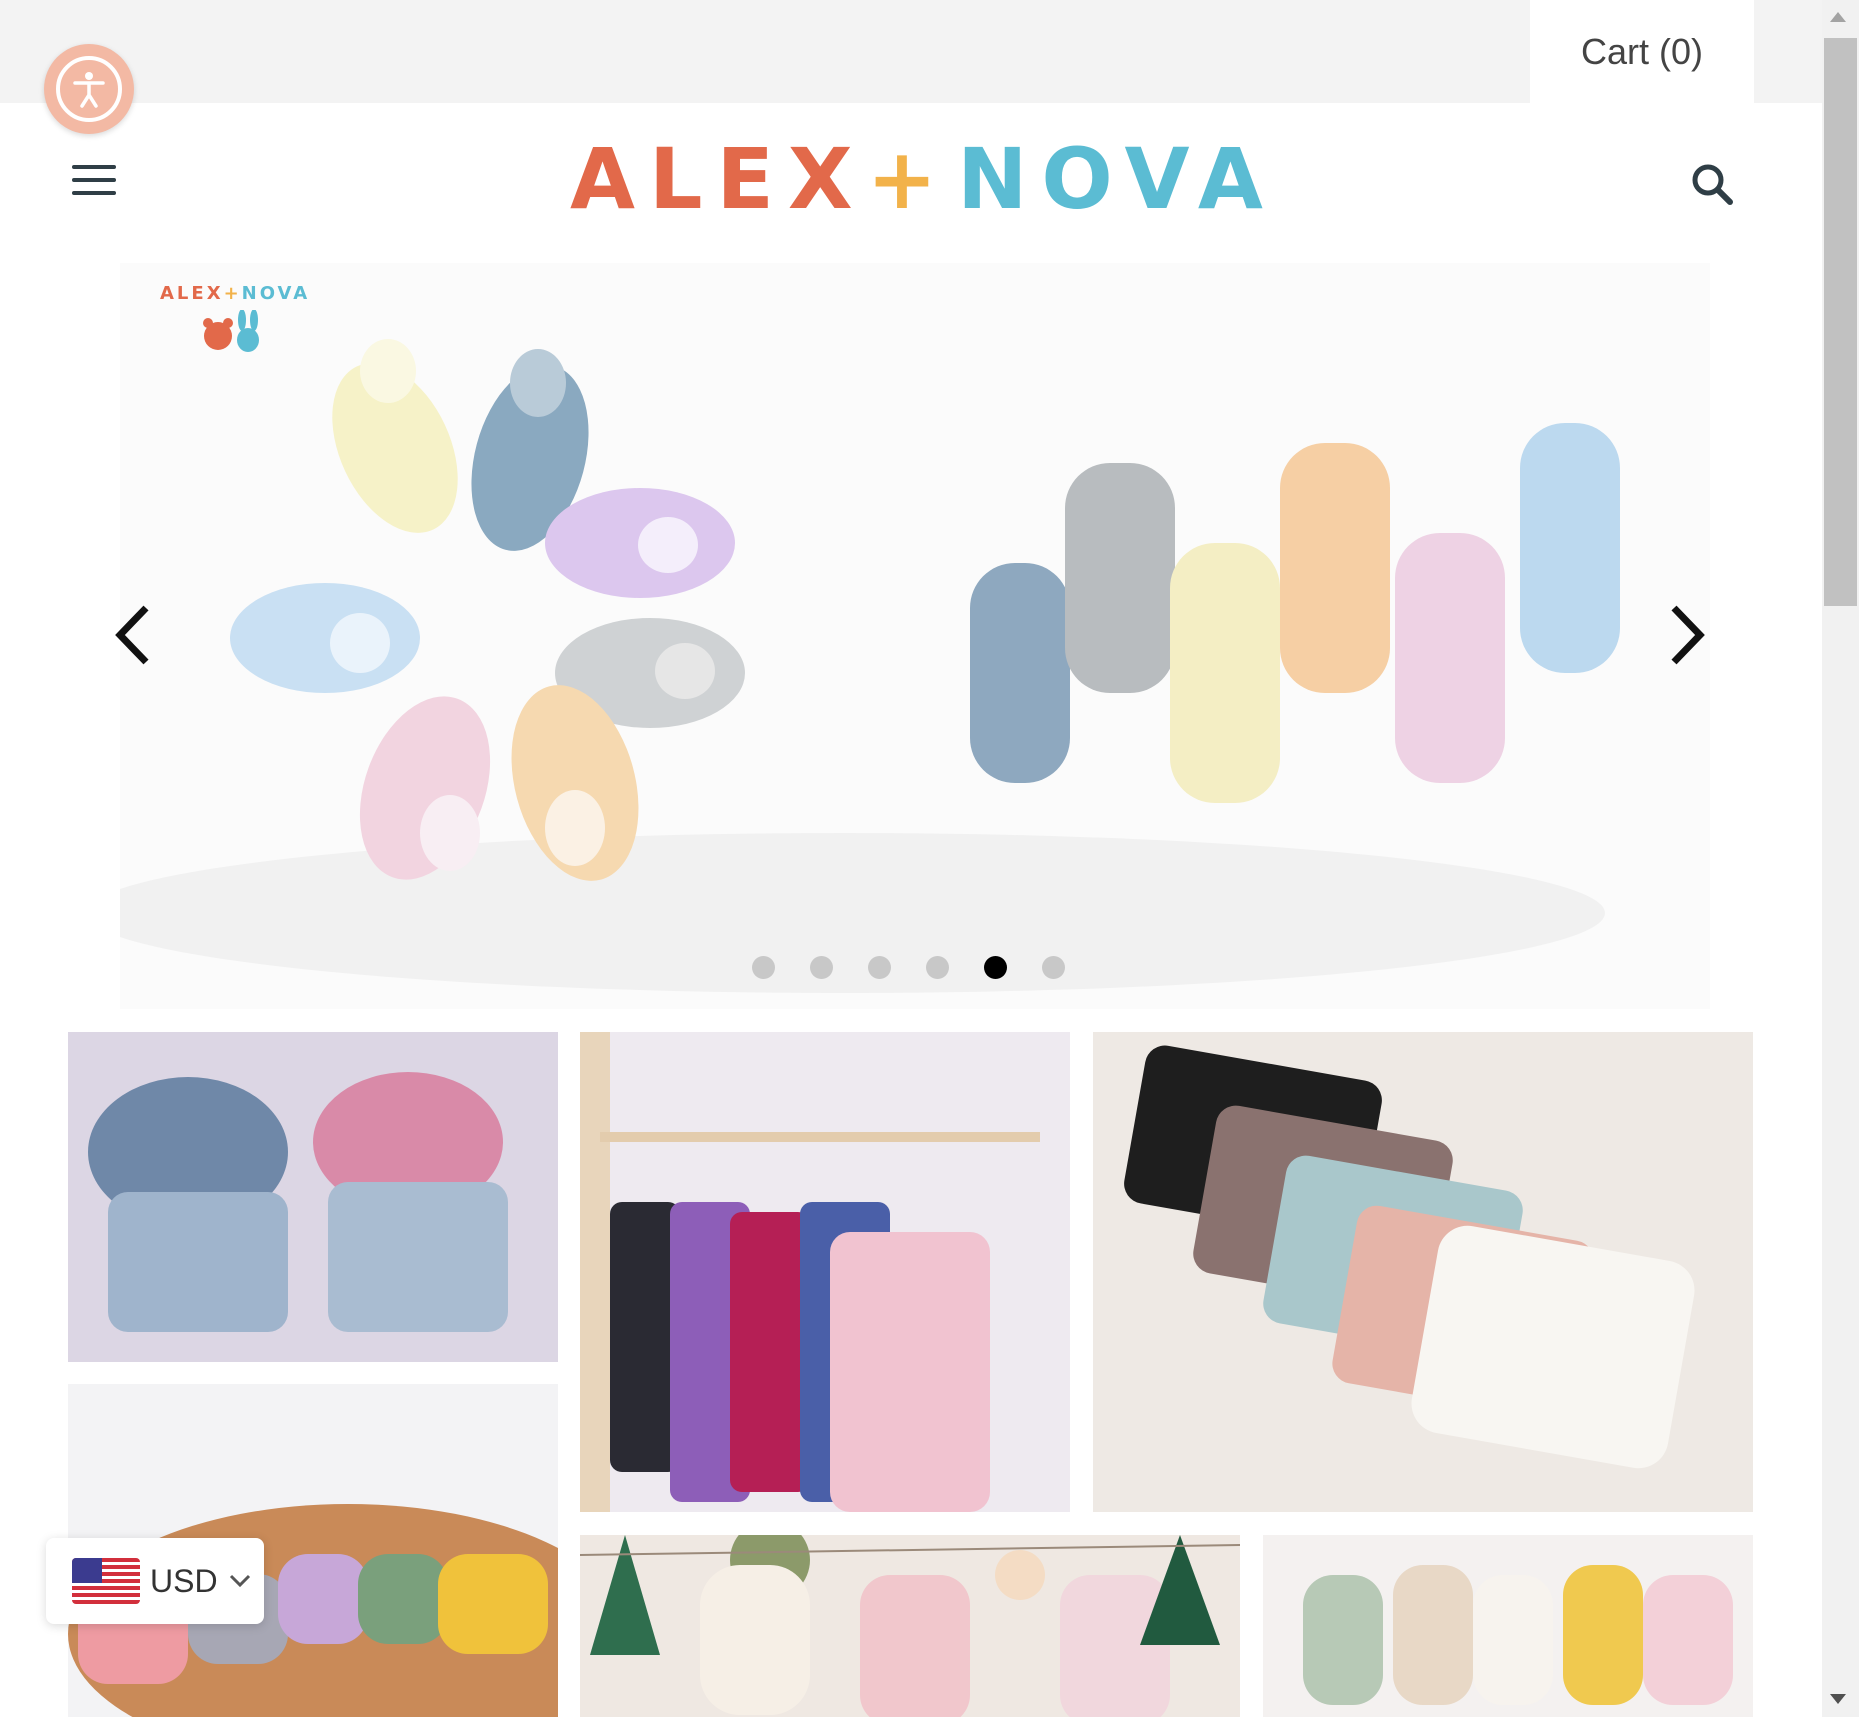 This screenshot has height=1717, width=1859. I want to click on logo-plus: +, so click(909, 179).